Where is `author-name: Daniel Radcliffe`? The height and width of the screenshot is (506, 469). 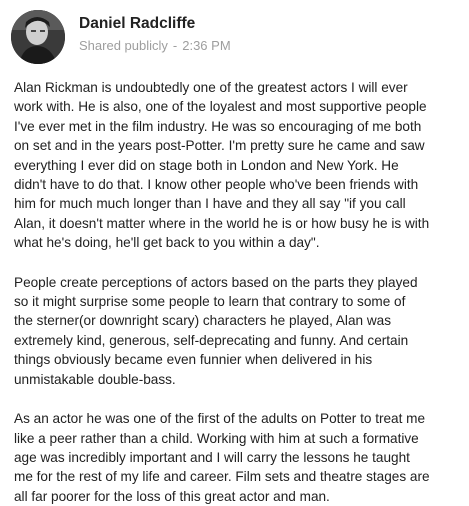
author-name: Daniel Radcliffe is located at coordinates (155, 24).